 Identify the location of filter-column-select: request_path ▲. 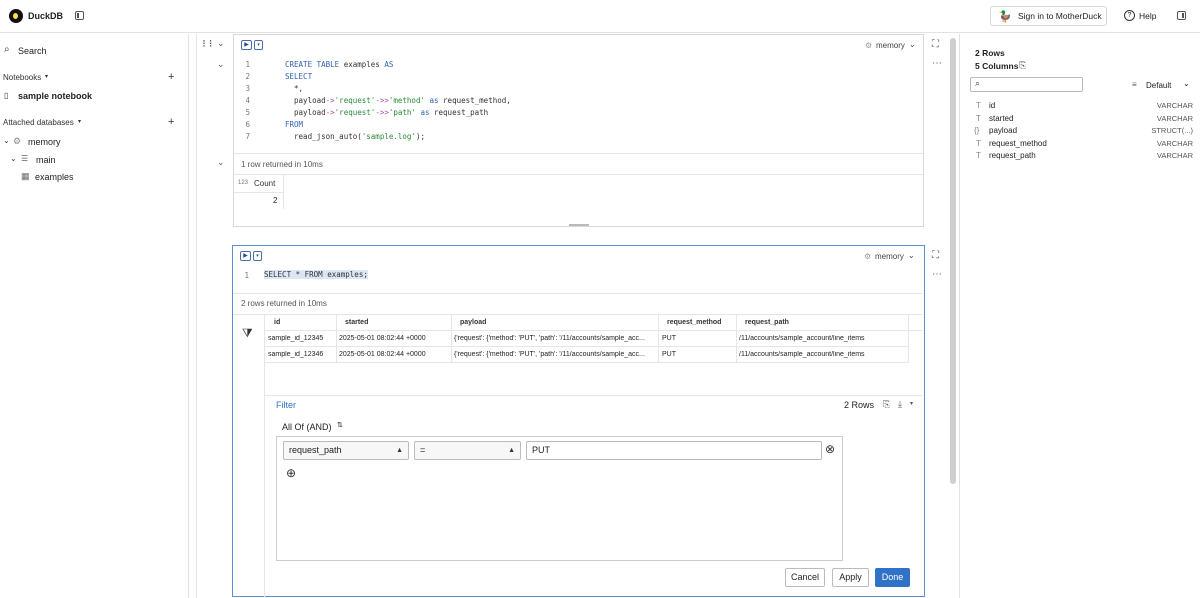
(346, 450).